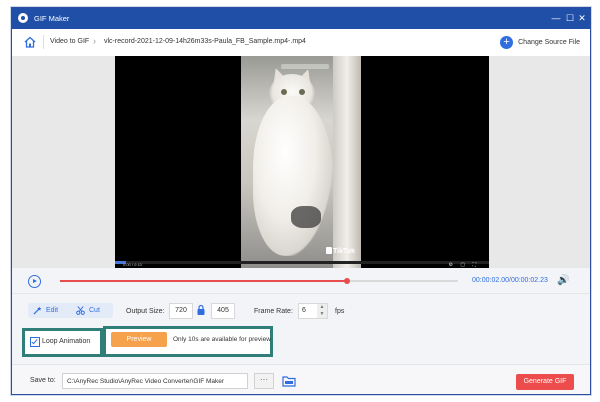  Describe the element at coordinates (549, 42) in the screenshot. I see `change-source-file-label: Change Source File` at that location.